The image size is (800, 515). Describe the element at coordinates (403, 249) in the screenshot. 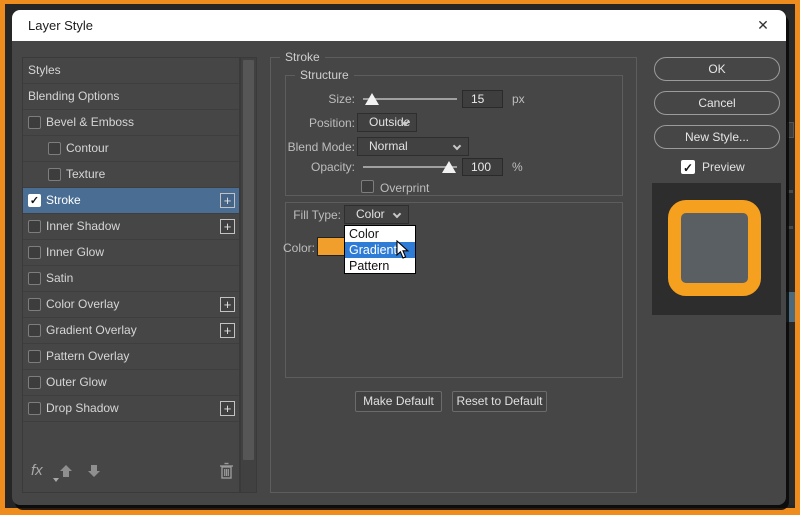

I see `mouse-cursor-icon` at that location.